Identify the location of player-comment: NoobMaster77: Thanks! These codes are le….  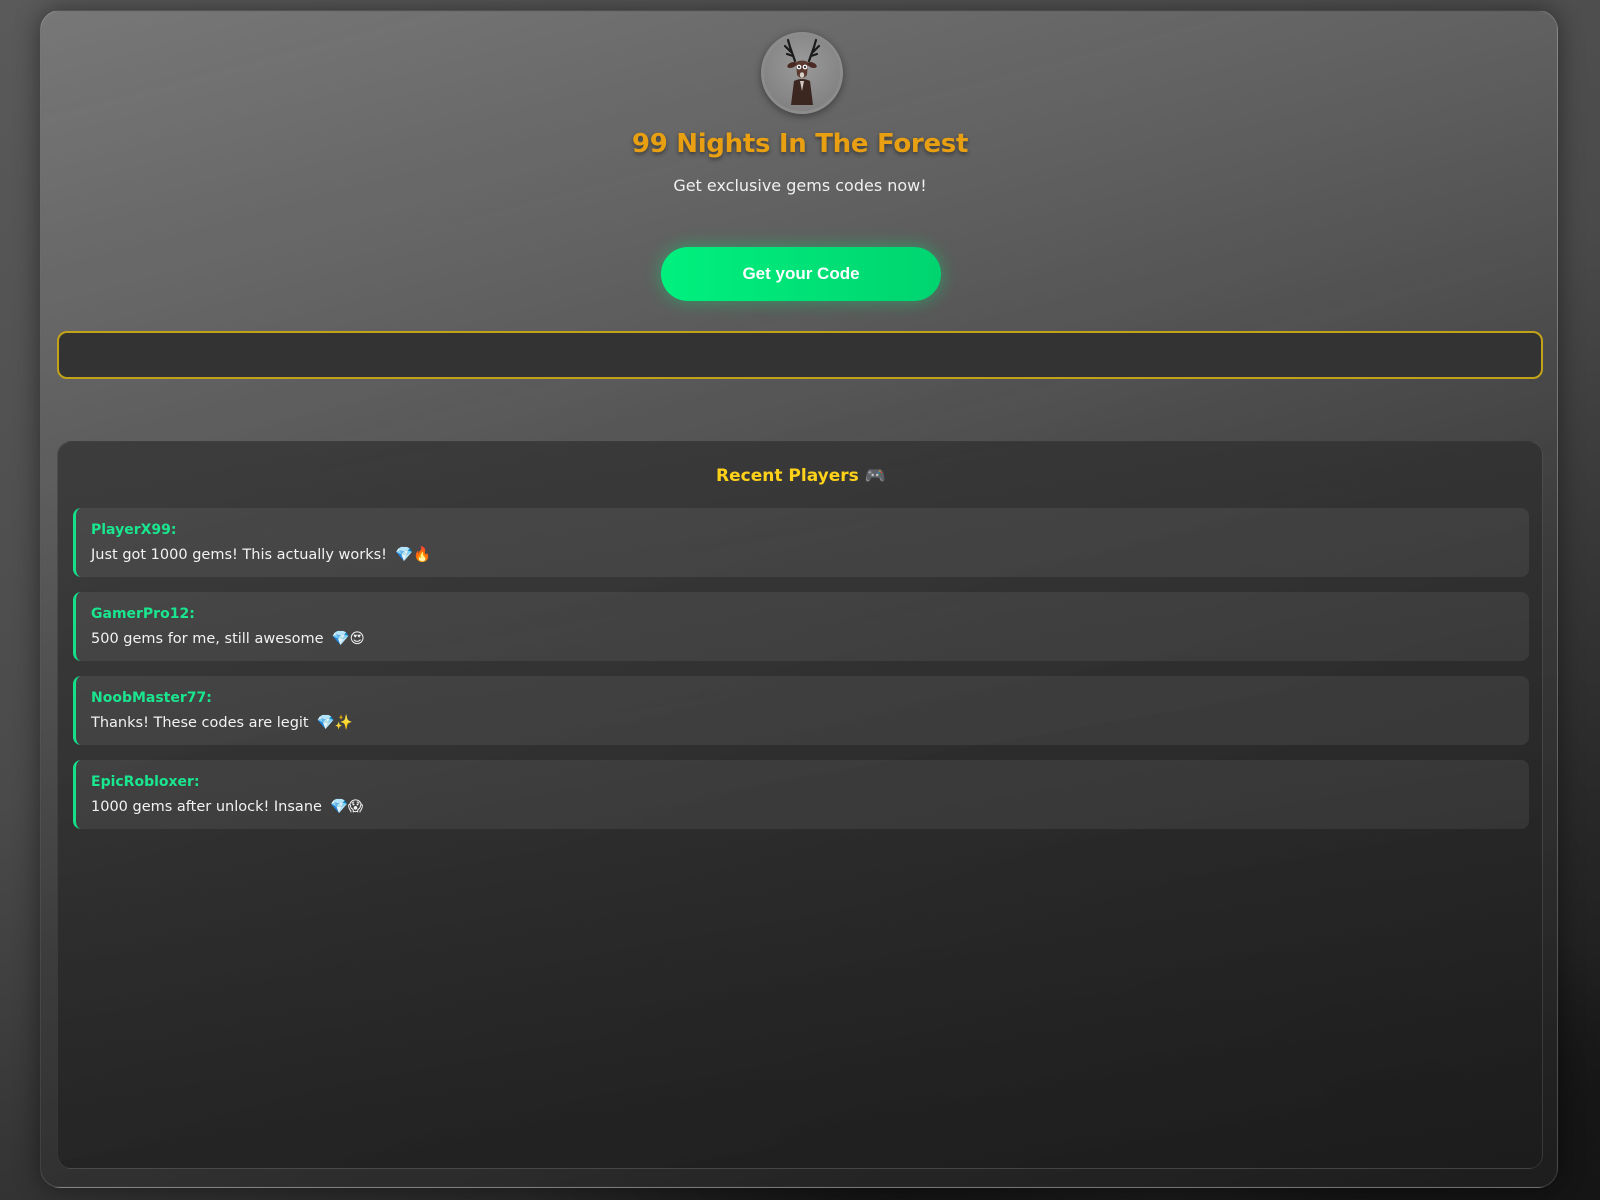
(801, 710).